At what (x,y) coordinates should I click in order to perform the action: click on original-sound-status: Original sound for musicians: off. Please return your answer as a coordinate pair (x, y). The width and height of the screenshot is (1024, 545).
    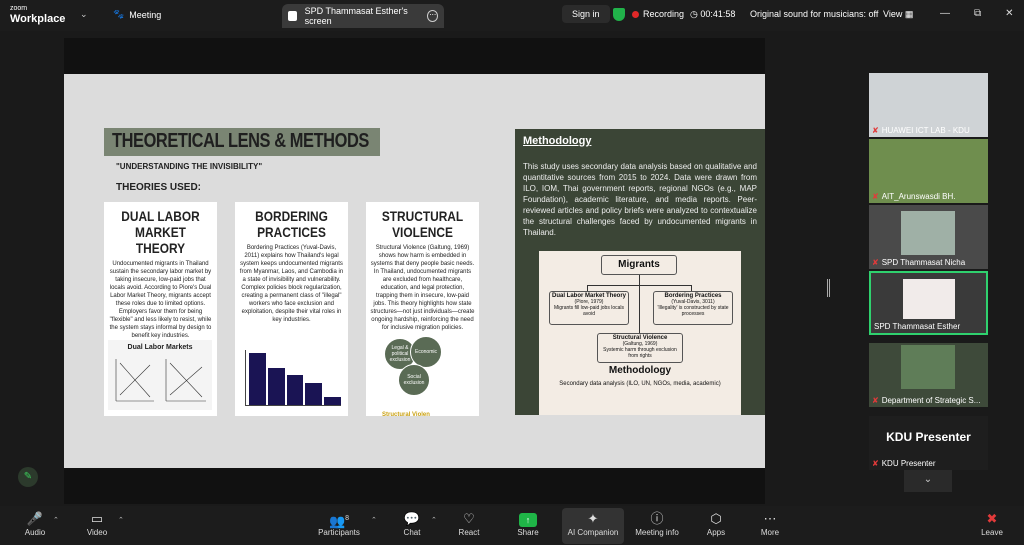
    Looking at the image, I should click on (814, 14).